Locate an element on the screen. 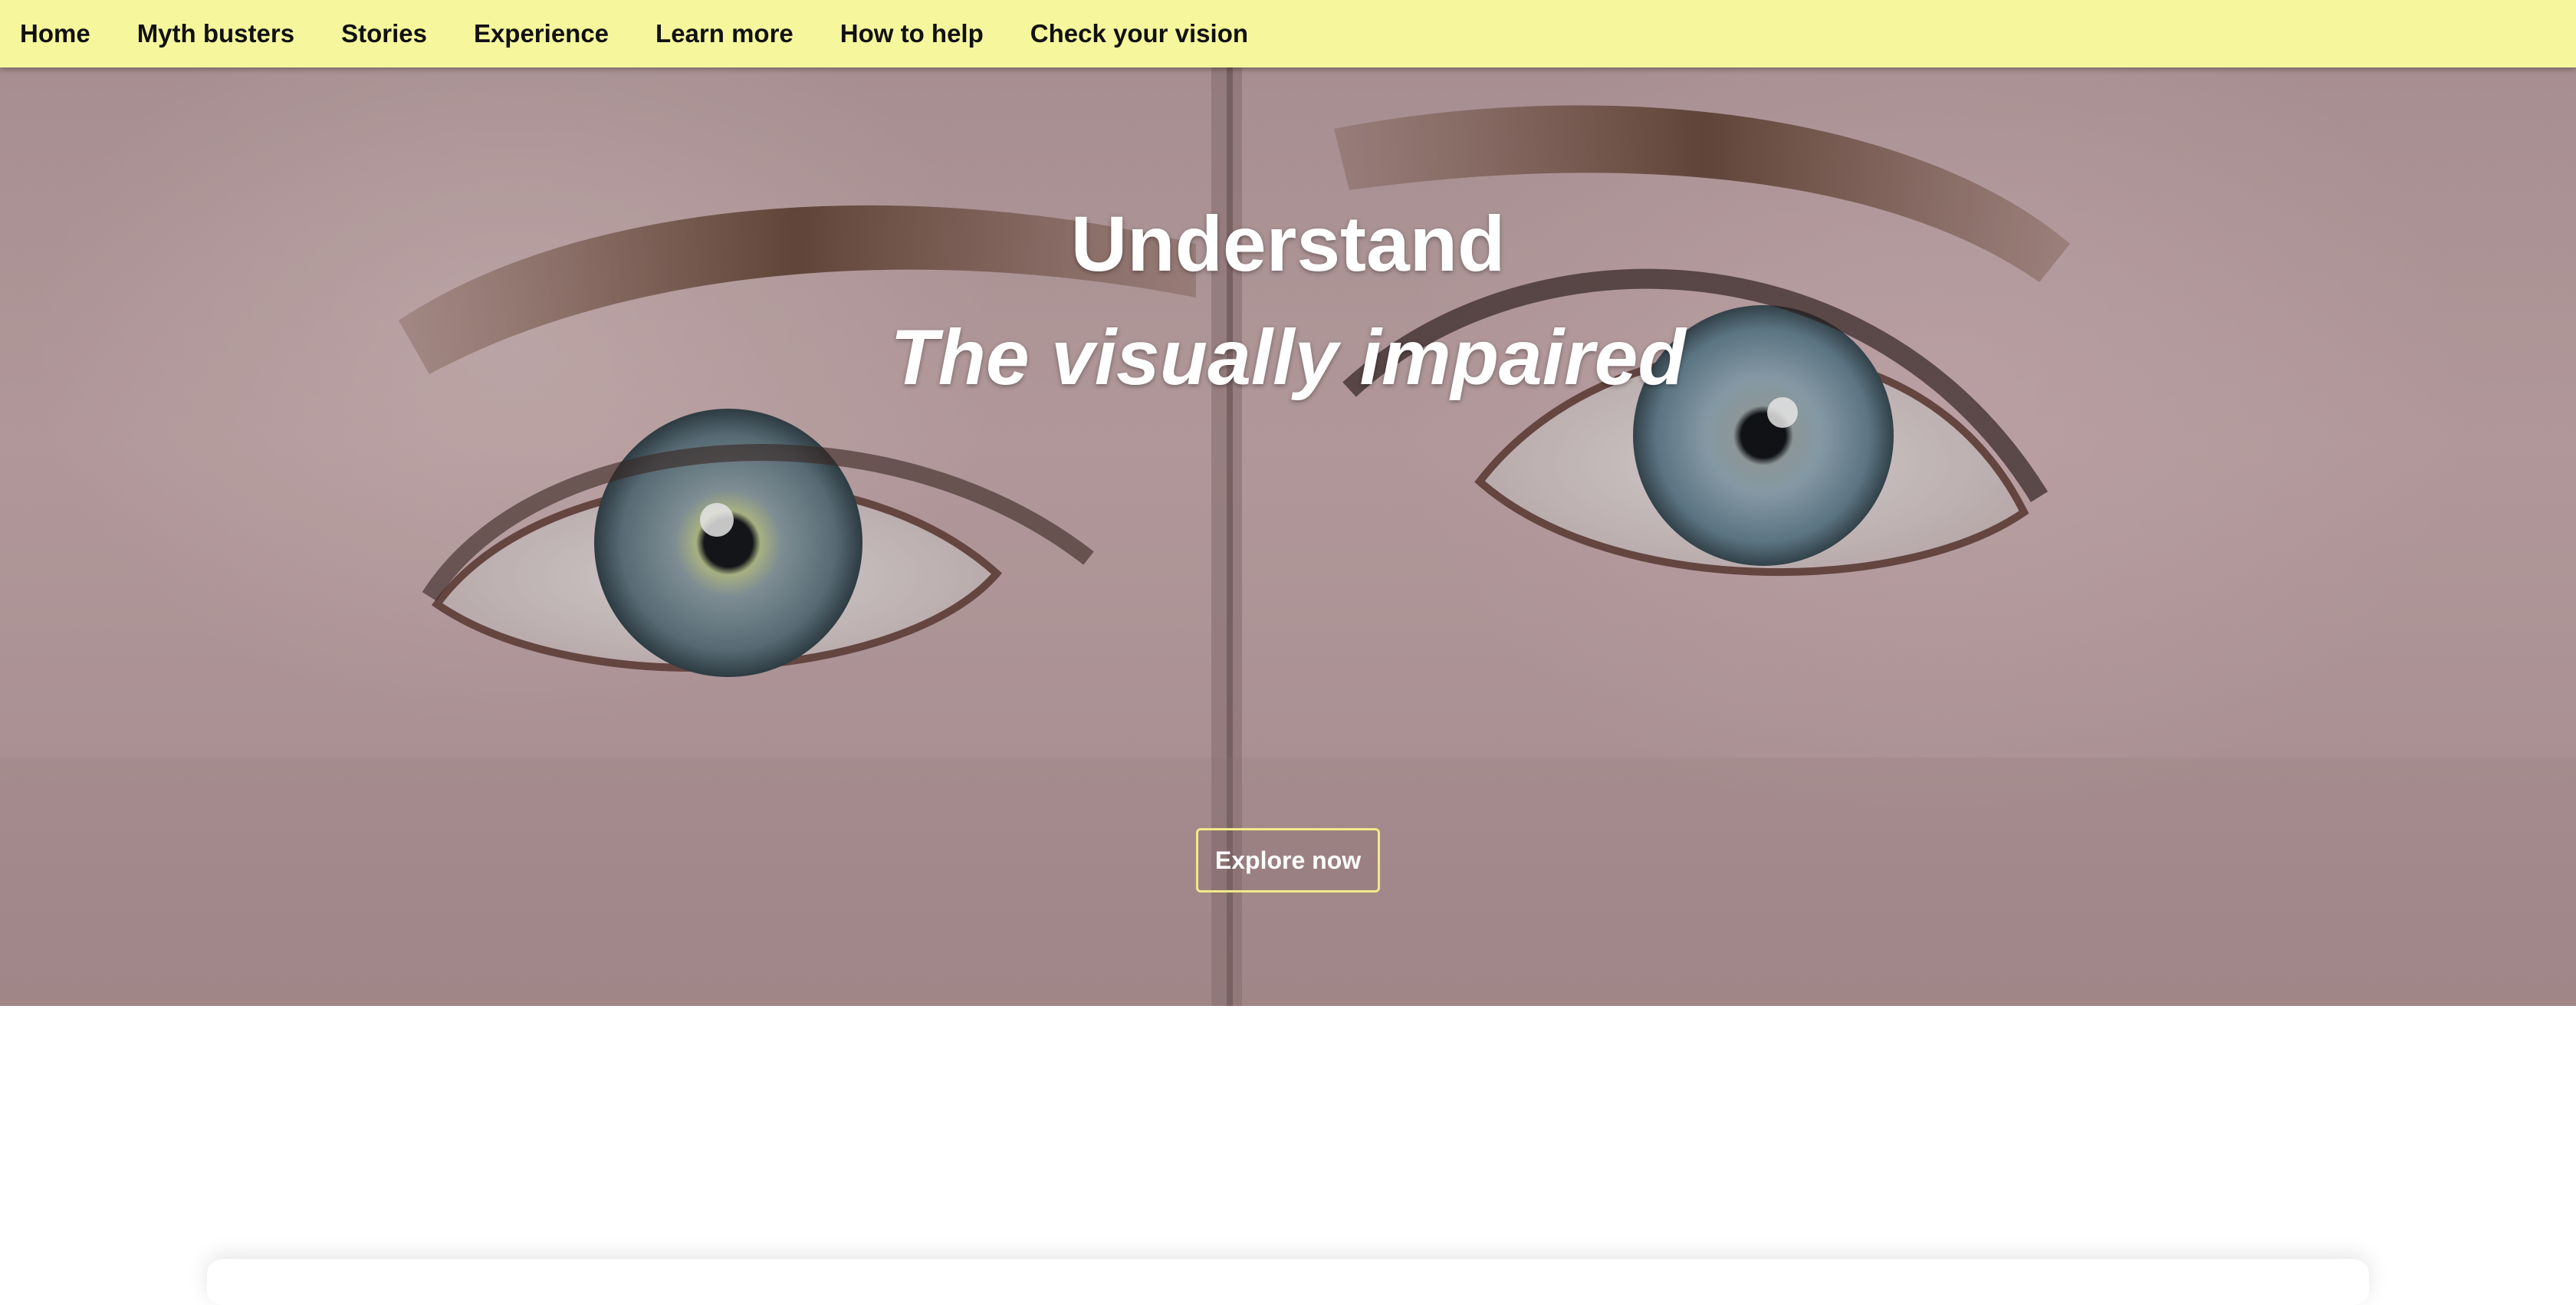 The height and width of the screenshot is (1305, 2576). nav-item-how-to-help: How to help is located at coordinates (912, 33).